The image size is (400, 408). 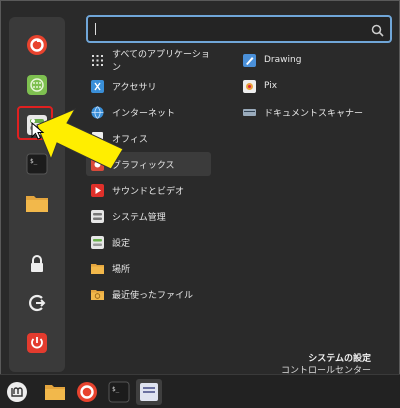 I want to click on power-icon, so click(x=37, y=343).